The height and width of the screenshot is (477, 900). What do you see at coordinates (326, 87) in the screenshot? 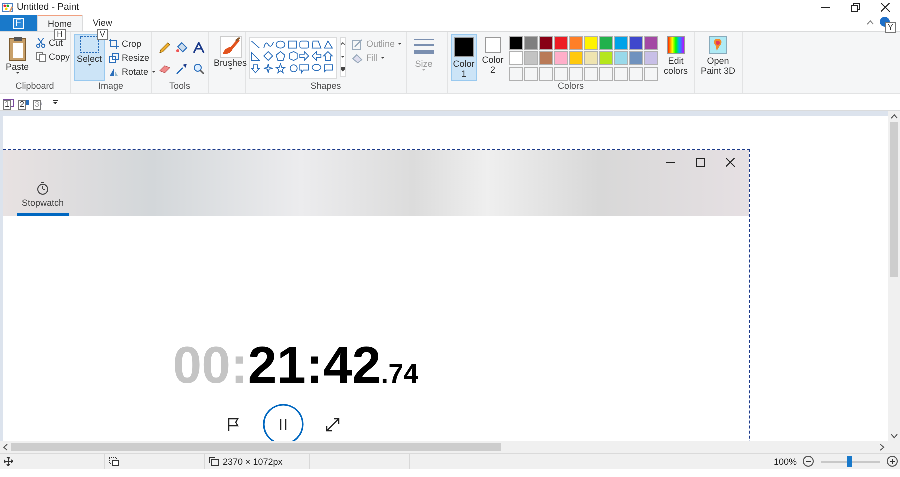
I see `group-label: Shapes` at bounding box center [326, 87].